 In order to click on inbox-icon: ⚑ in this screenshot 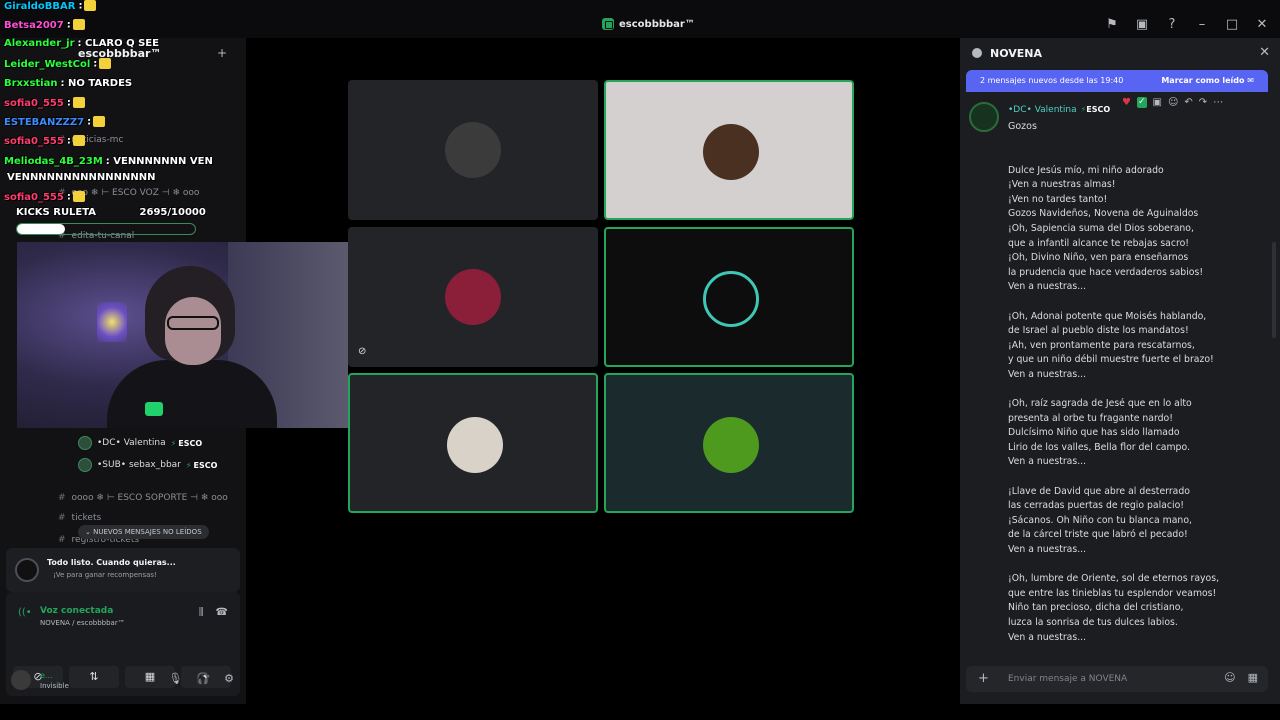, I will do `click(1112, 25)`.